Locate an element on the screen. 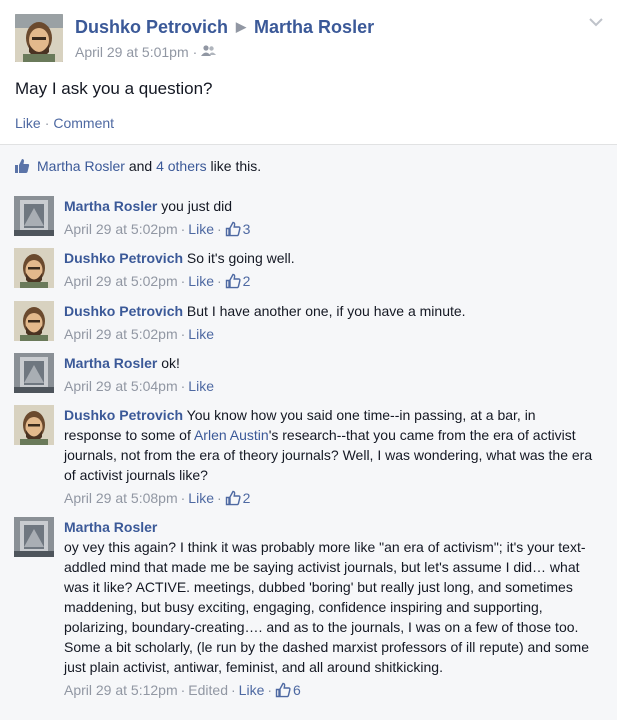 Image resolution: width=617 pixels, height=720 pixels. comment-like-count: 3 is located at coordinates (238, 229).